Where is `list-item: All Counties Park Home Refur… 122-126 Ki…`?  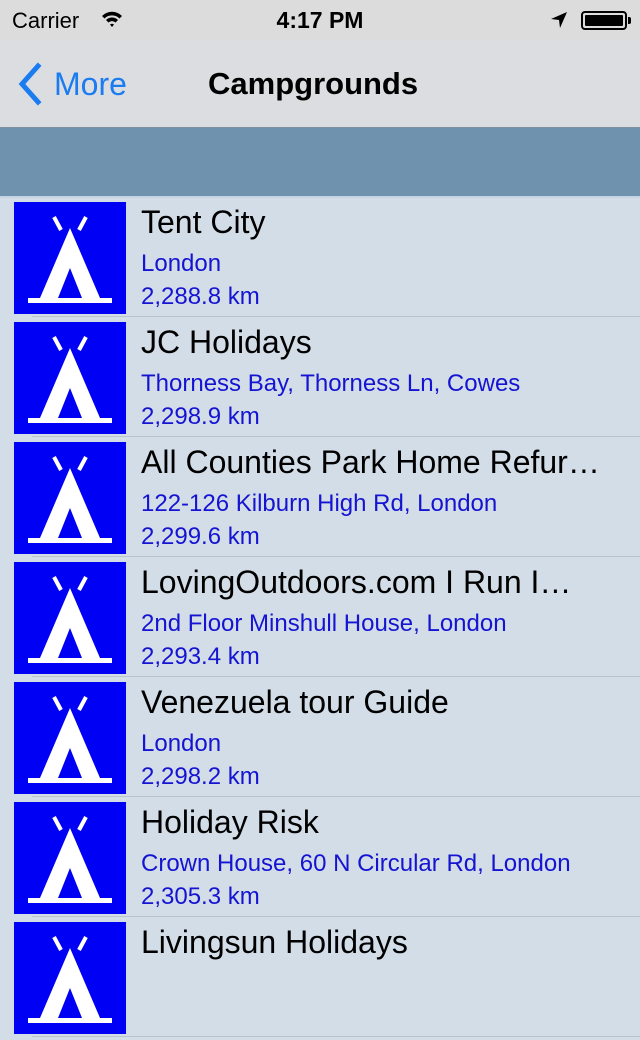
list-item: All Counties Park Home Refur… 122-126 Ki… is located at coordinates (320, 500).